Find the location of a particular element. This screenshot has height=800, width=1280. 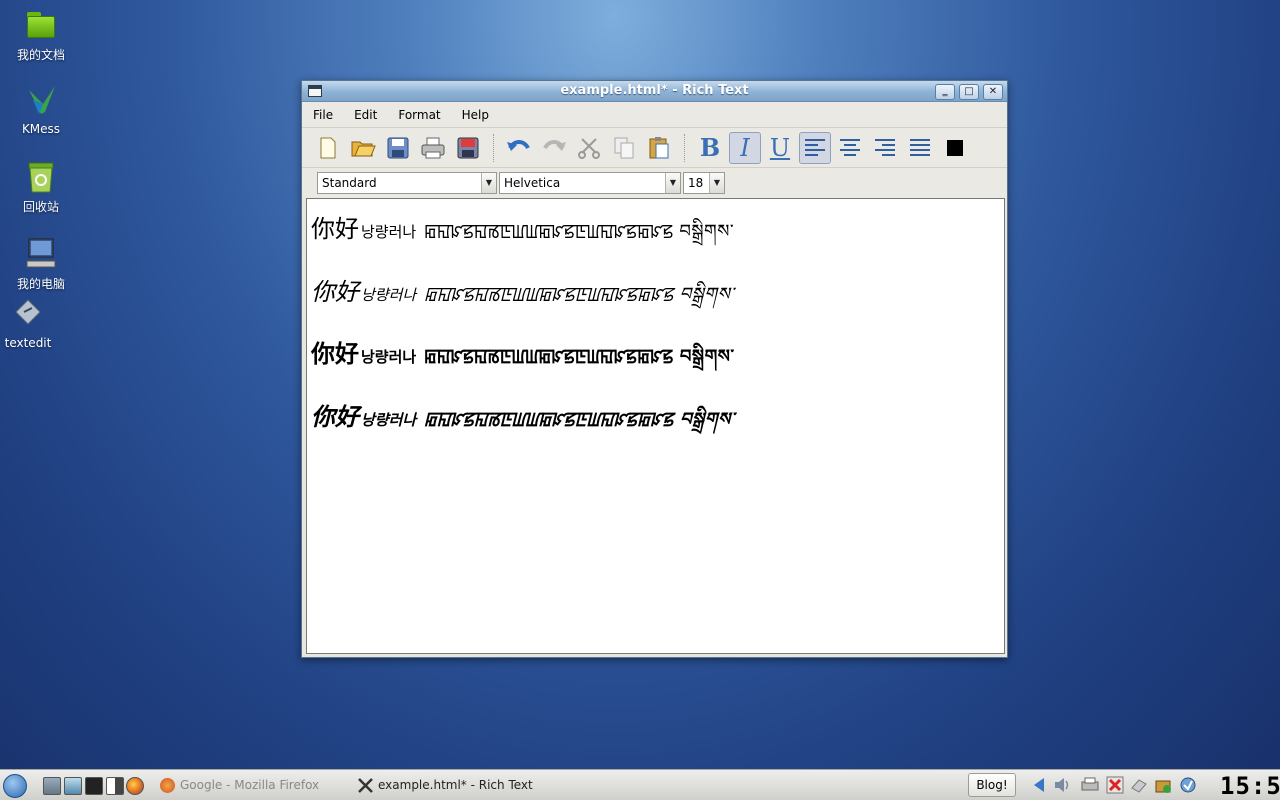

task-label: Google - Mozilla Firefox is located at coordinates (250, 785).